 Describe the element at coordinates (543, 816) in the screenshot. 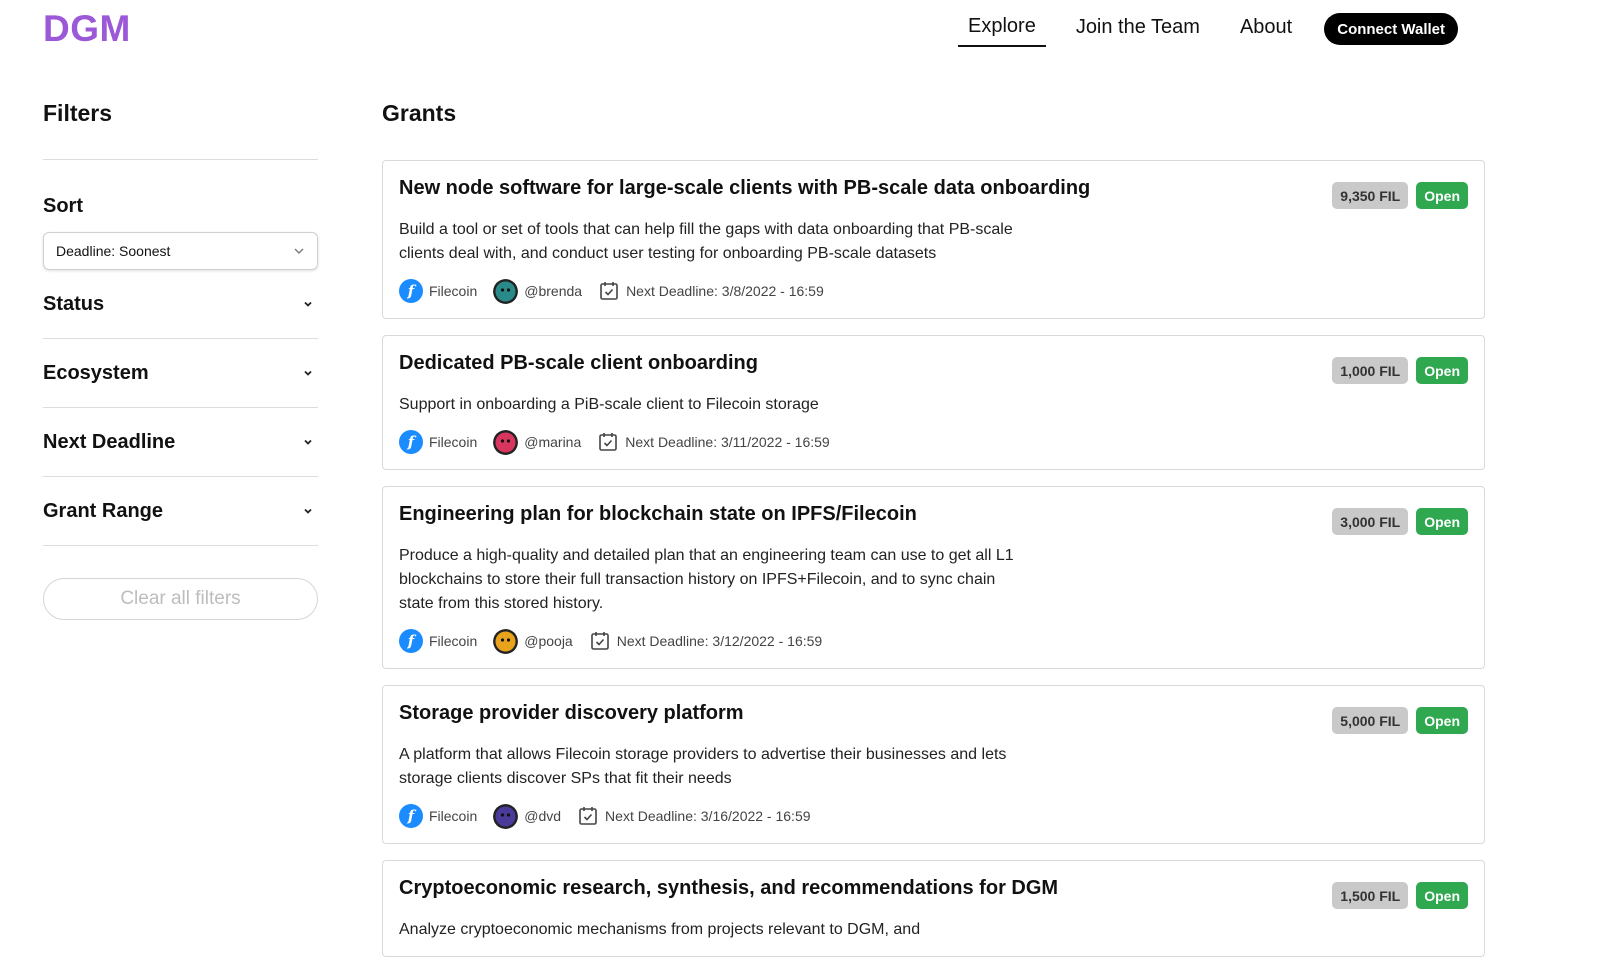

I see `grant-author-label: @dvd` at that location.